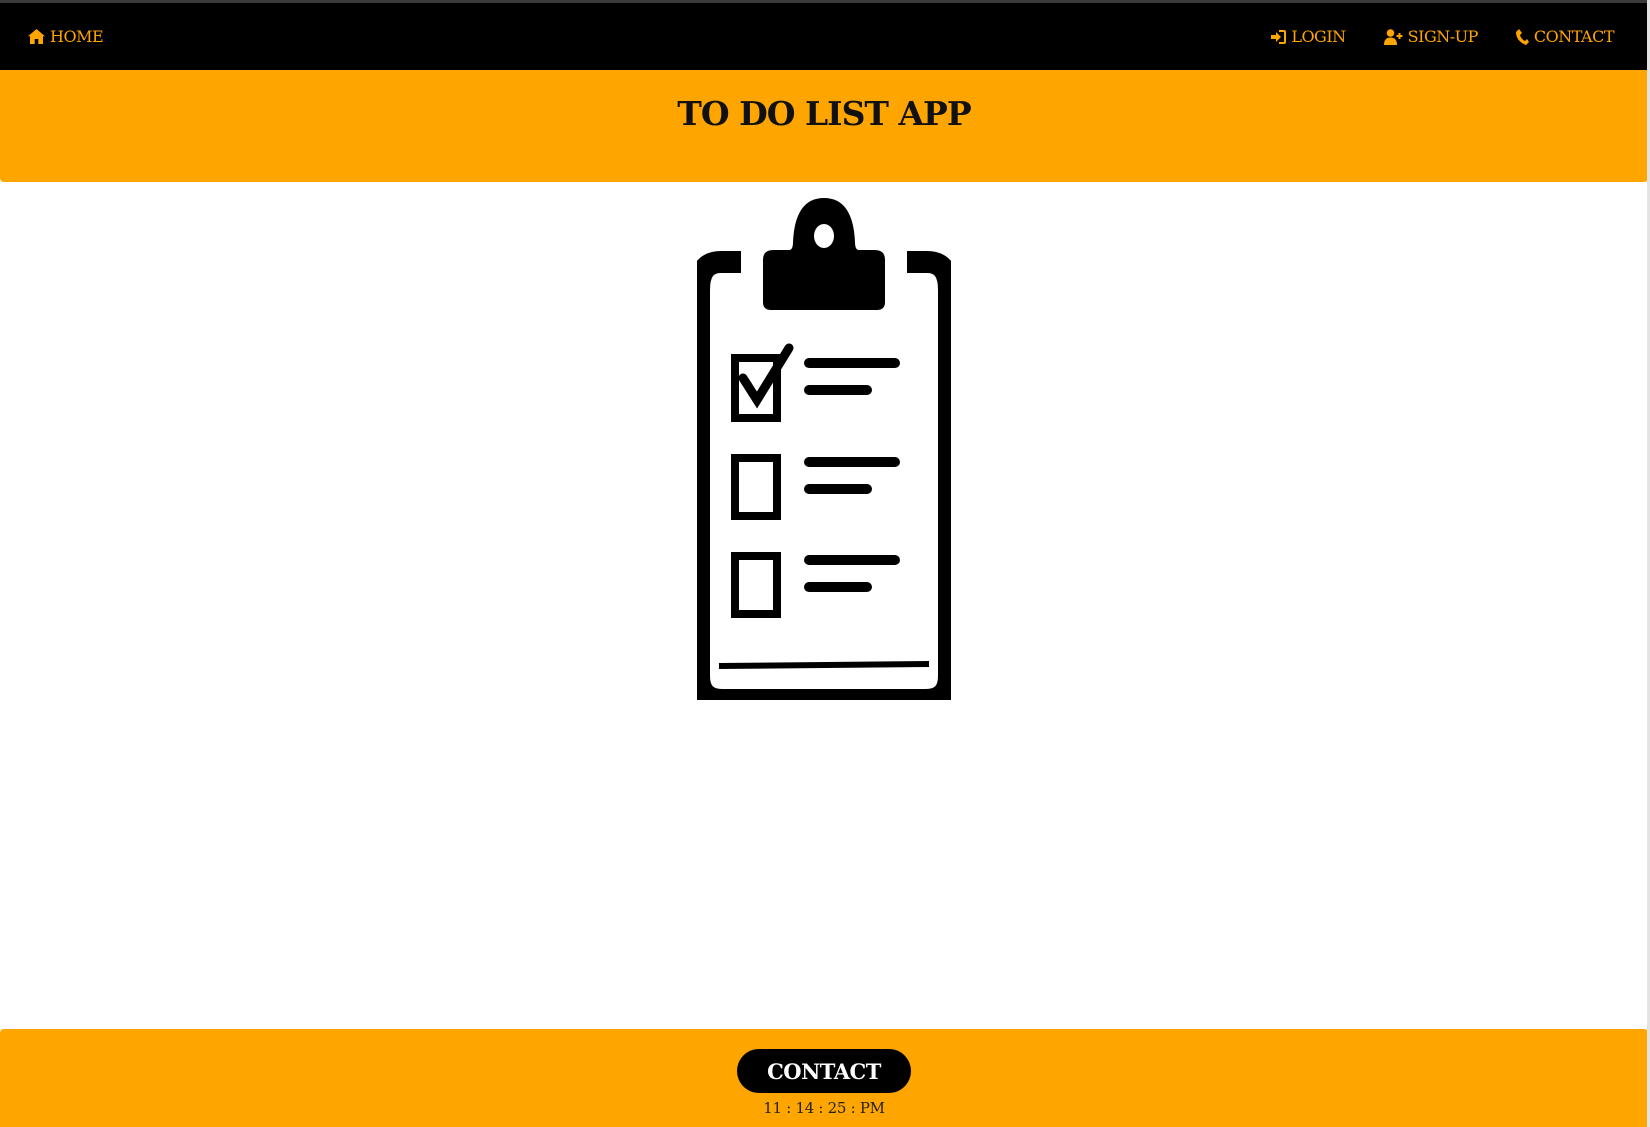 The height and width of the screenshot is (1127, 1650). I want to click on clipboard-checklist-image, so click(824, 454).